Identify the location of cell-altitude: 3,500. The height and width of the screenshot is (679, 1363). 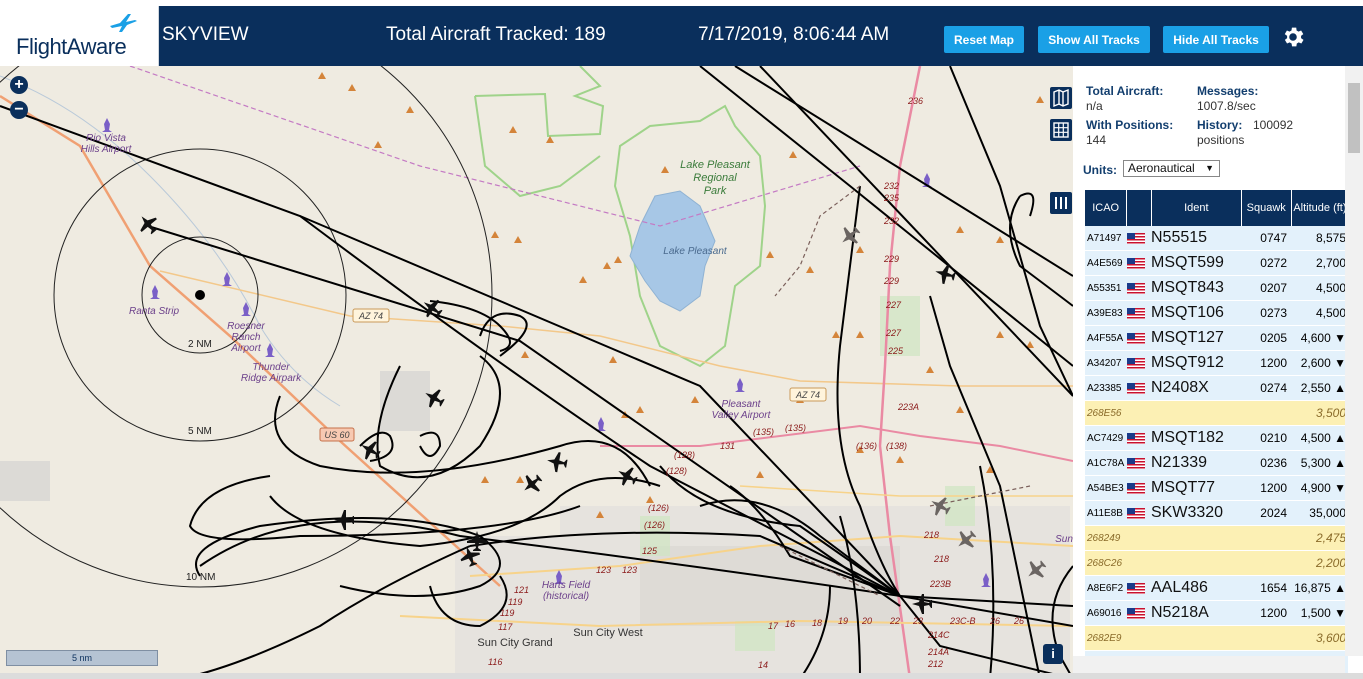
(1330, 413).